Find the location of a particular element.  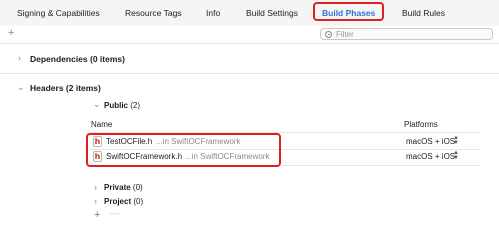

dependencies-section-title: Dependencies (0 items) is located at coordinates (77, 59).